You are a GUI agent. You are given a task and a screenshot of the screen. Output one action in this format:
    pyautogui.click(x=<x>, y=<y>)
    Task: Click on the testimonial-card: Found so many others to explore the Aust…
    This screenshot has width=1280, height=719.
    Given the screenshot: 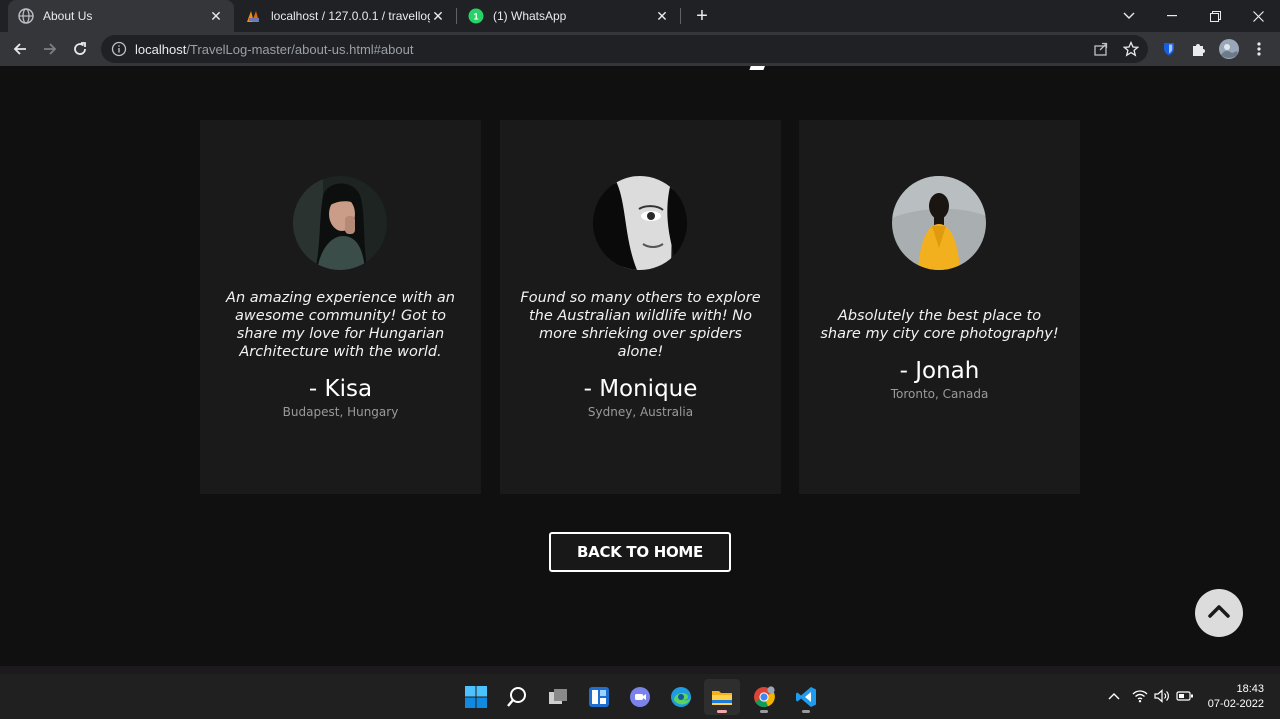 What is the action you would take?
    pyautogui.click(x=640, y=307)
    